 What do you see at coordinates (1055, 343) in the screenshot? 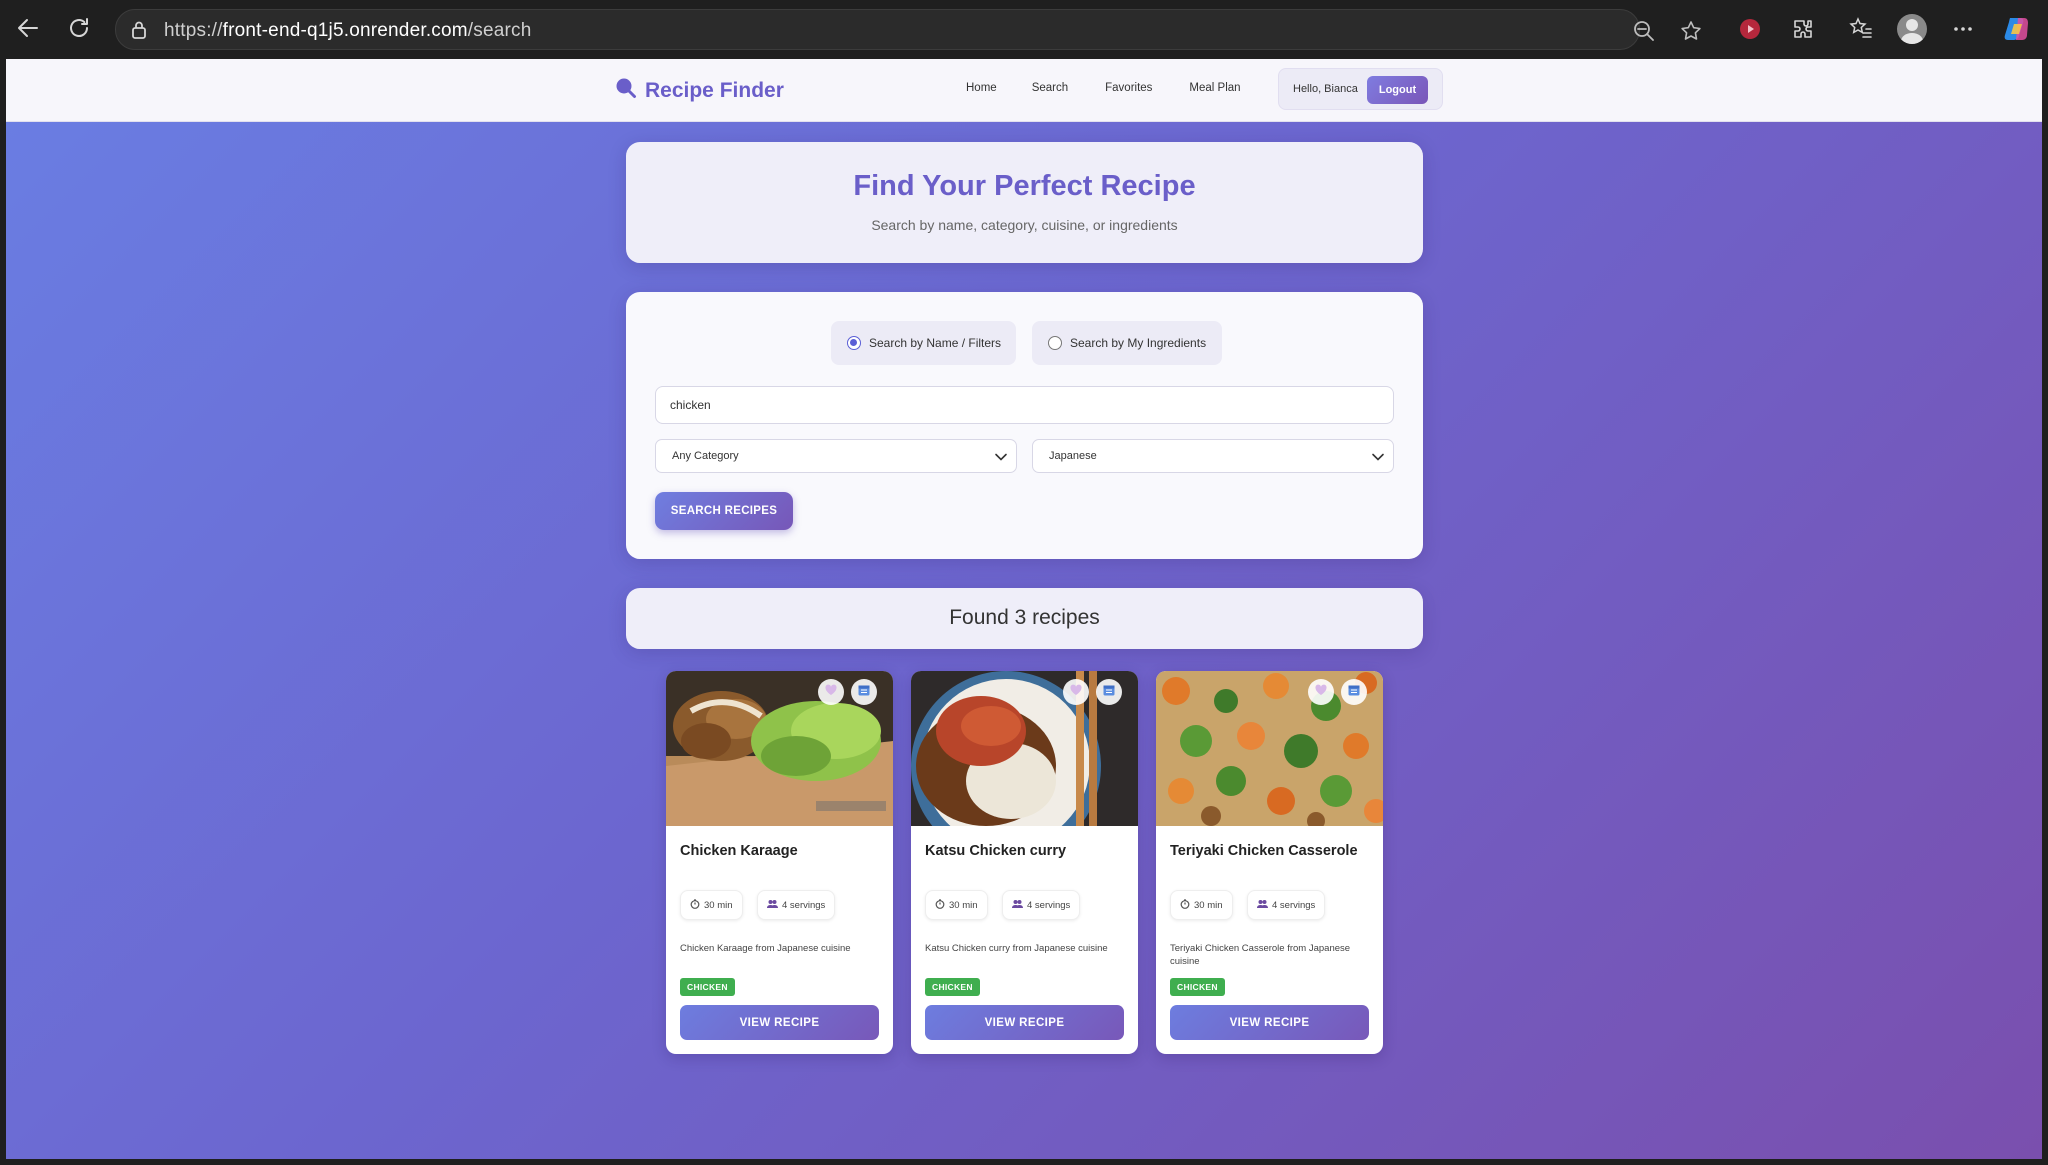
I see `radio-unselected` at bounding box center [1055, 343].